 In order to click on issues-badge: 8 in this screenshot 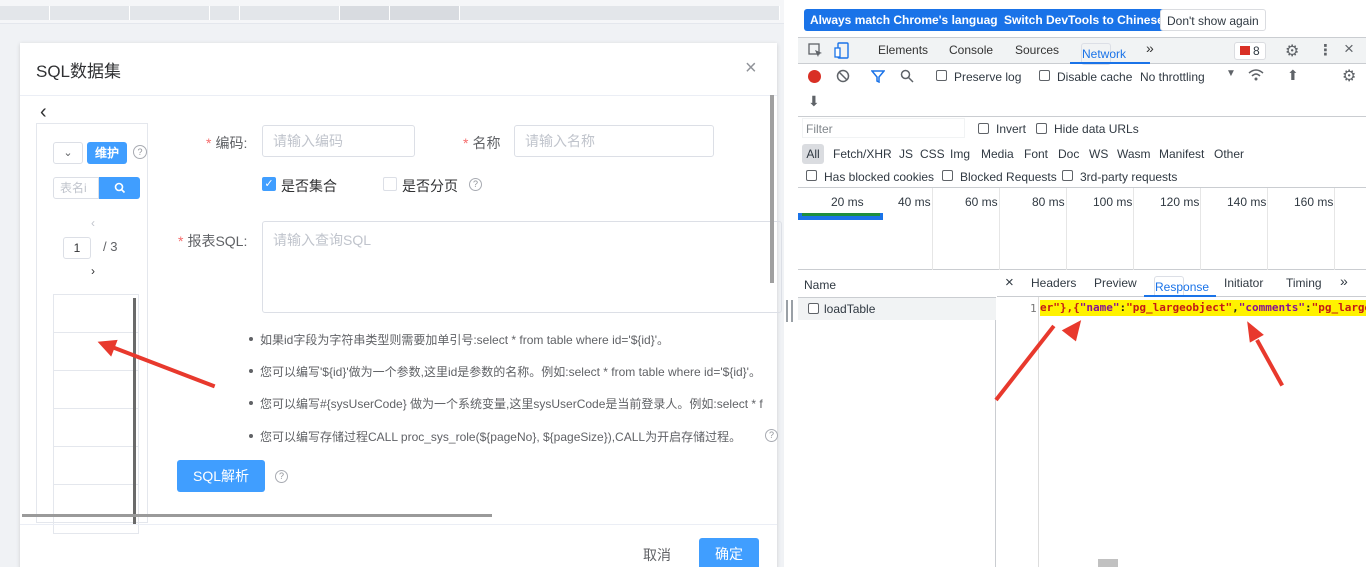, I will do `click(1250, 51)`.